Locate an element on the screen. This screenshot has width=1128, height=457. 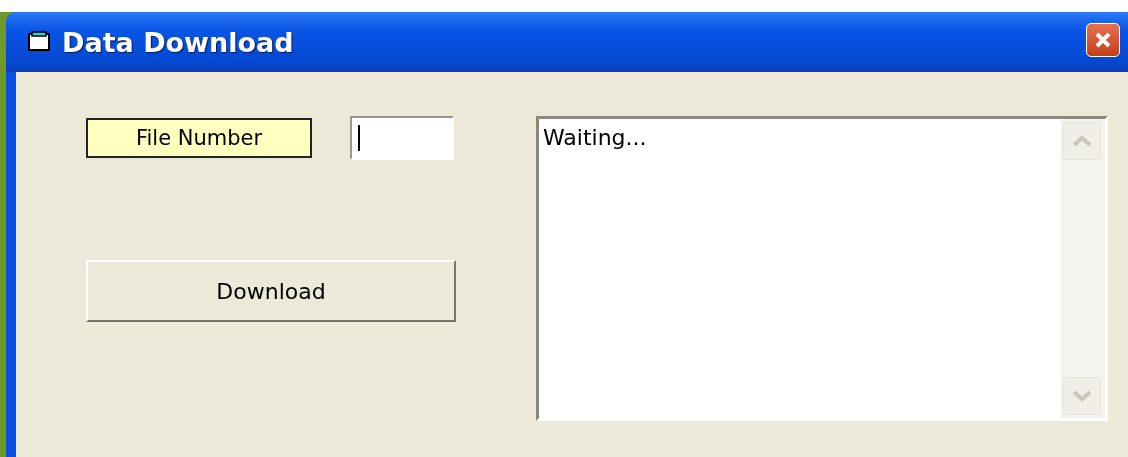
close-icon is located at coordinates (1103, 40).